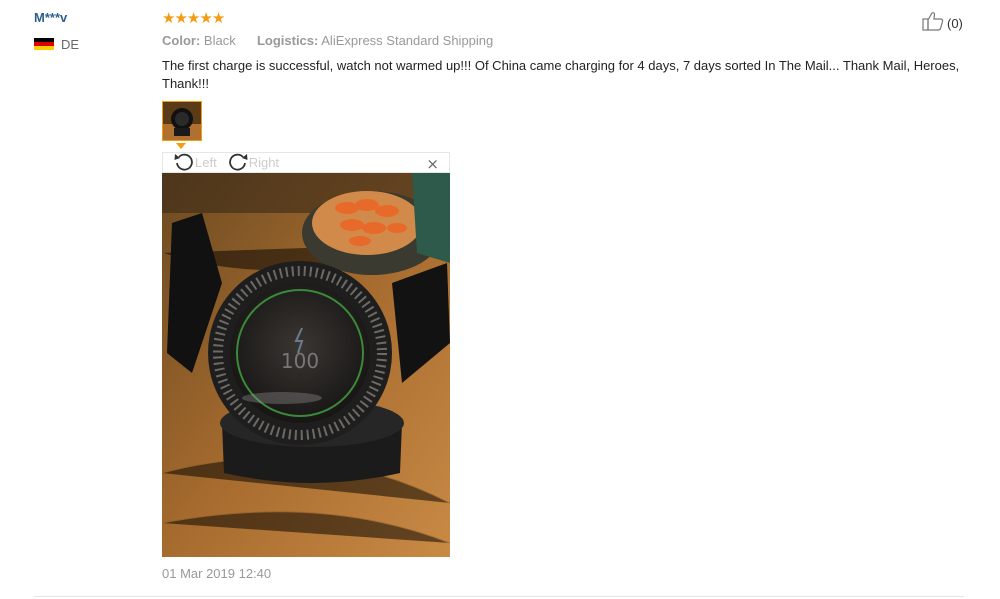  Describe the element at coordinates (217, 573) in the screenshot. I see `review-date: 01 Mar 2019 12:40` at that location.